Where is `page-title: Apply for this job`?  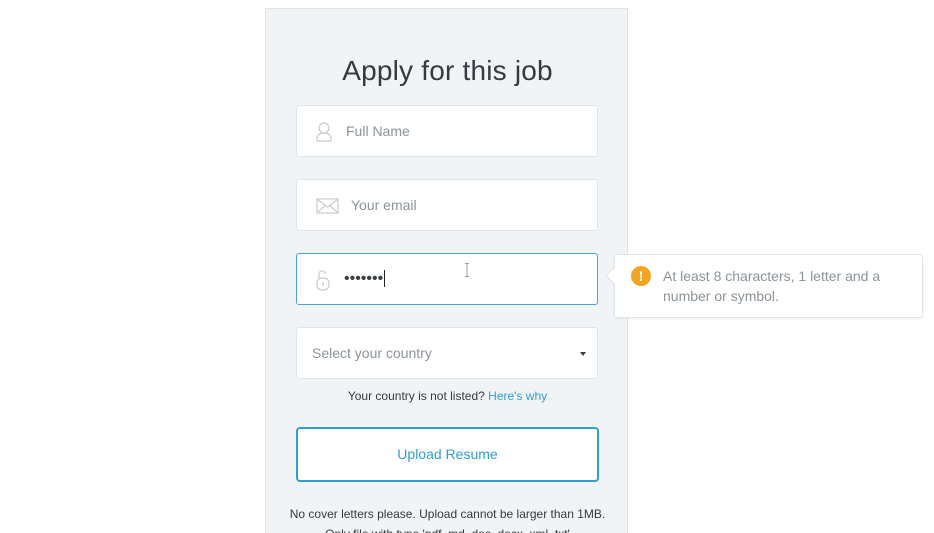
page-title: Apply for this job is located at coordinates (447, 70).